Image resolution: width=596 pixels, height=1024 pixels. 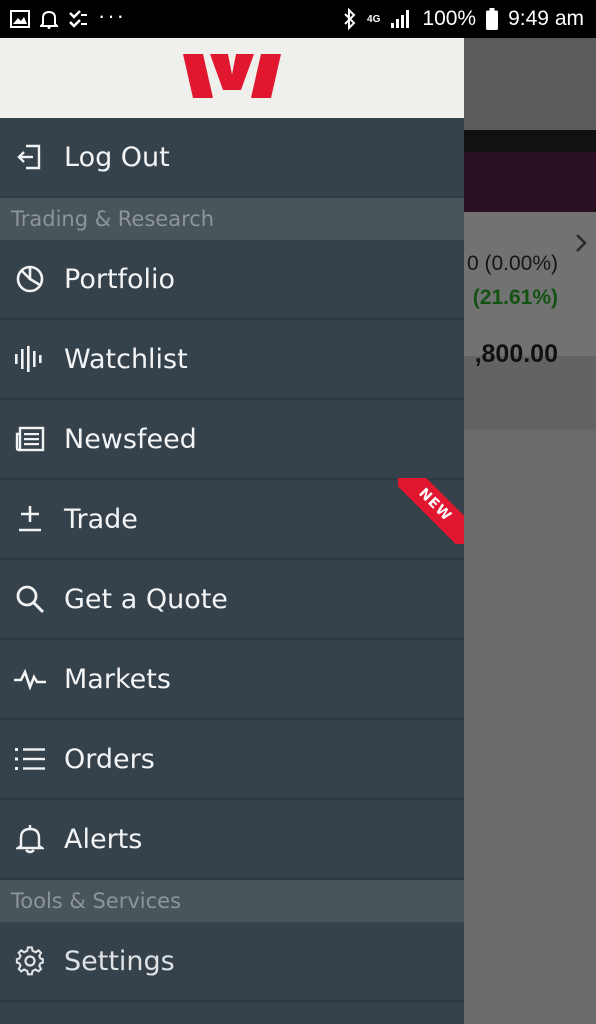 I want to click on menu-item-label: Portfolio, so click(x=120, y=279).